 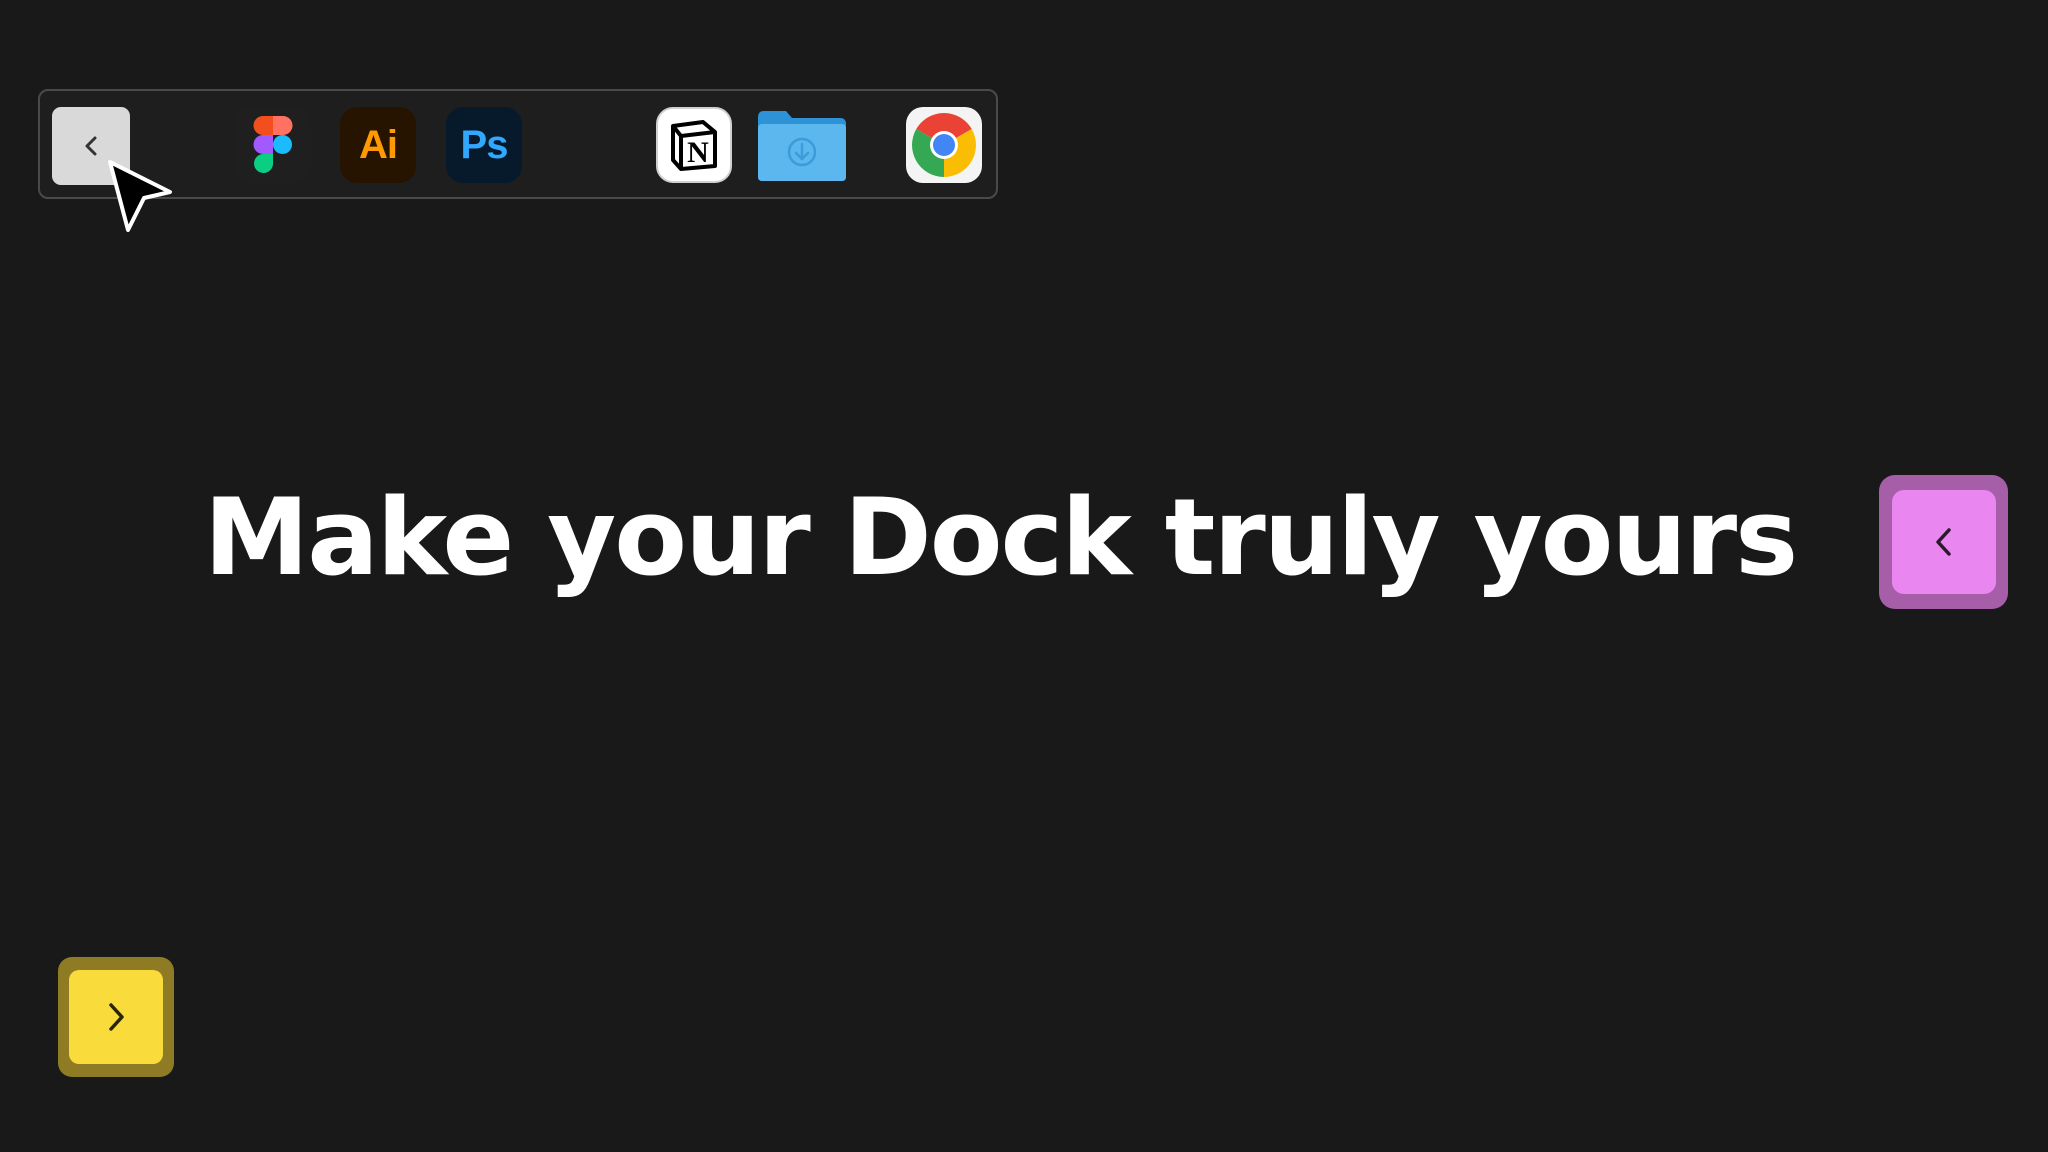 I want to click on dock-app-illustrator: Ai, so click(x=378, y=145).